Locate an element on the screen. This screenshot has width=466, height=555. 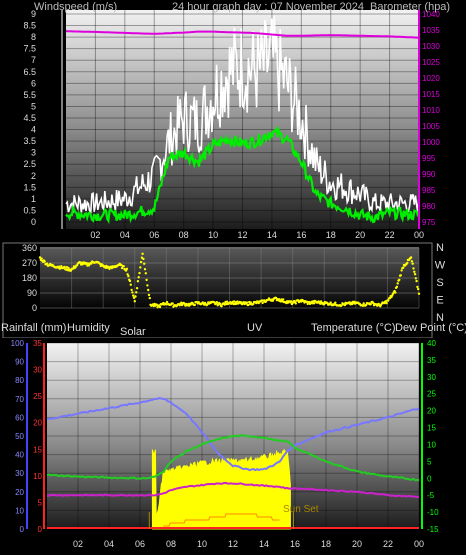
wind-tick-label: 3 is located at coordinates (33, 153).